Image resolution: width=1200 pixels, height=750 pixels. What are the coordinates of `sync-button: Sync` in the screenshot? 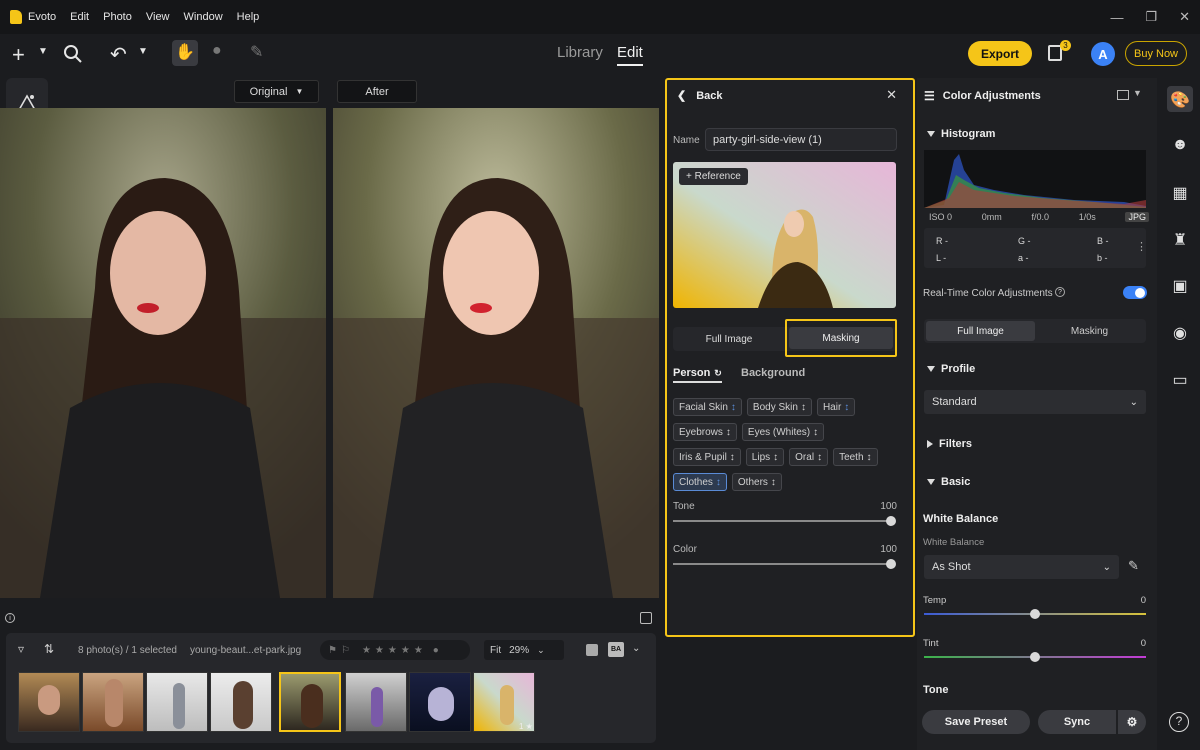 It's located at (1077, 722).